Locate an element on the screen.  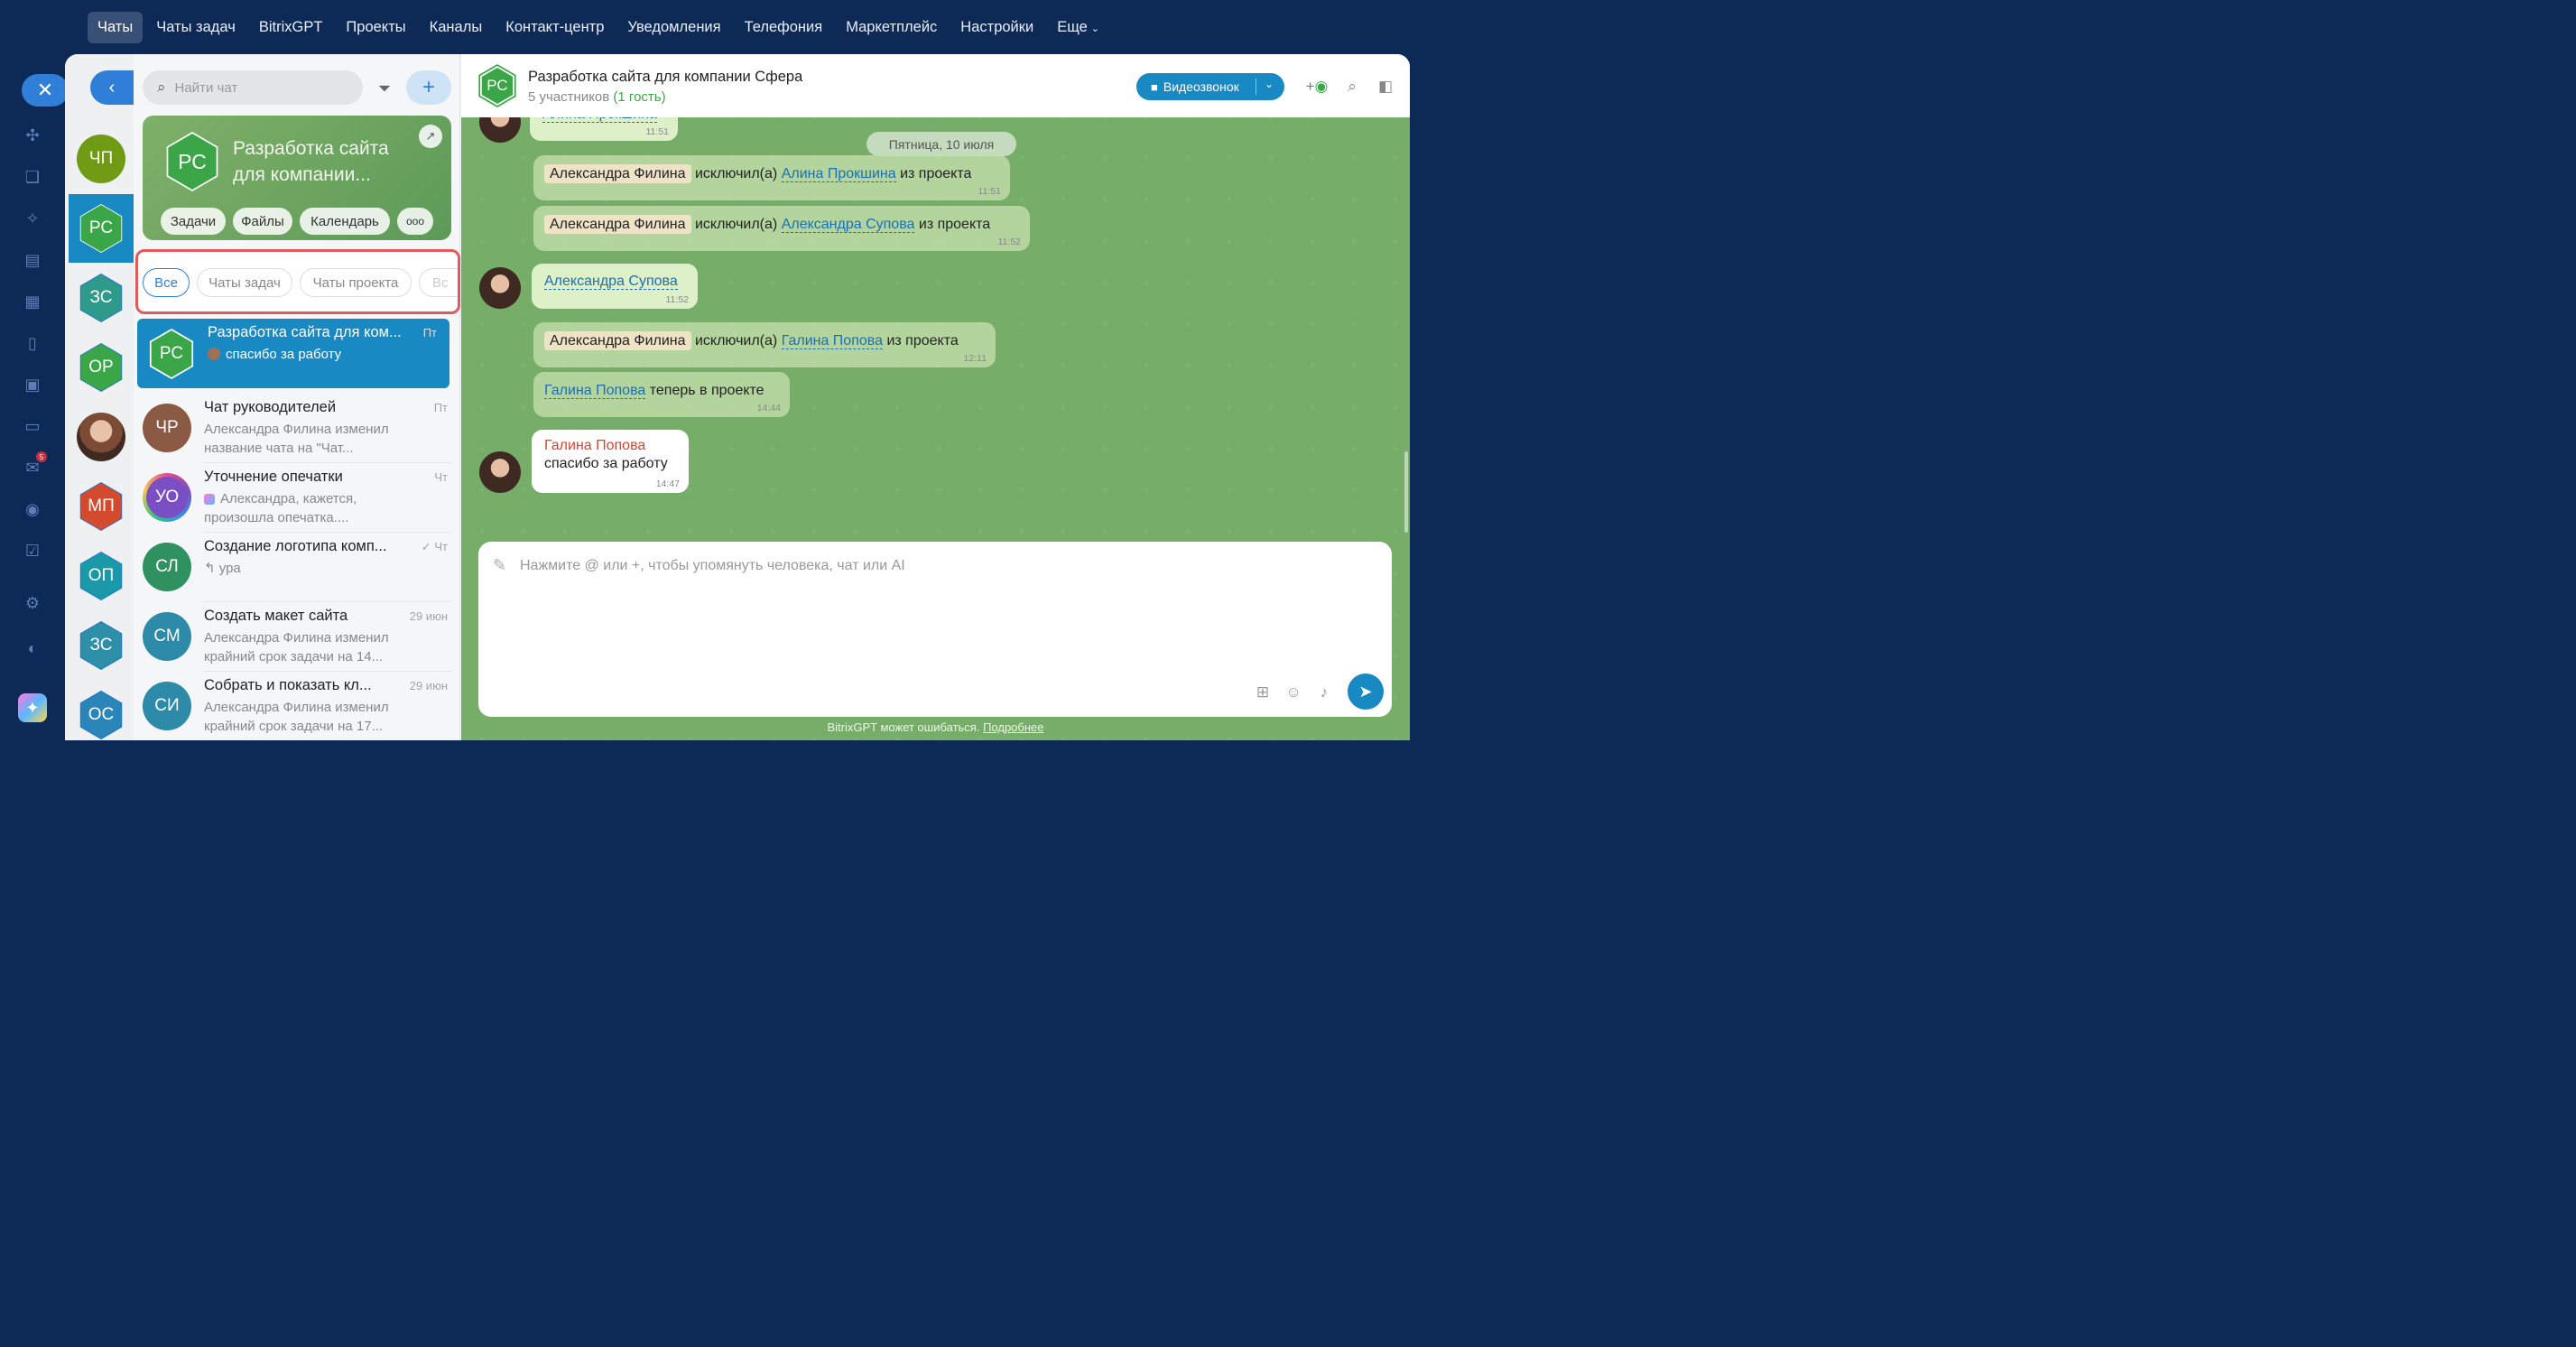
calendar-icon: ▦ is located at coordinates (32, 301).